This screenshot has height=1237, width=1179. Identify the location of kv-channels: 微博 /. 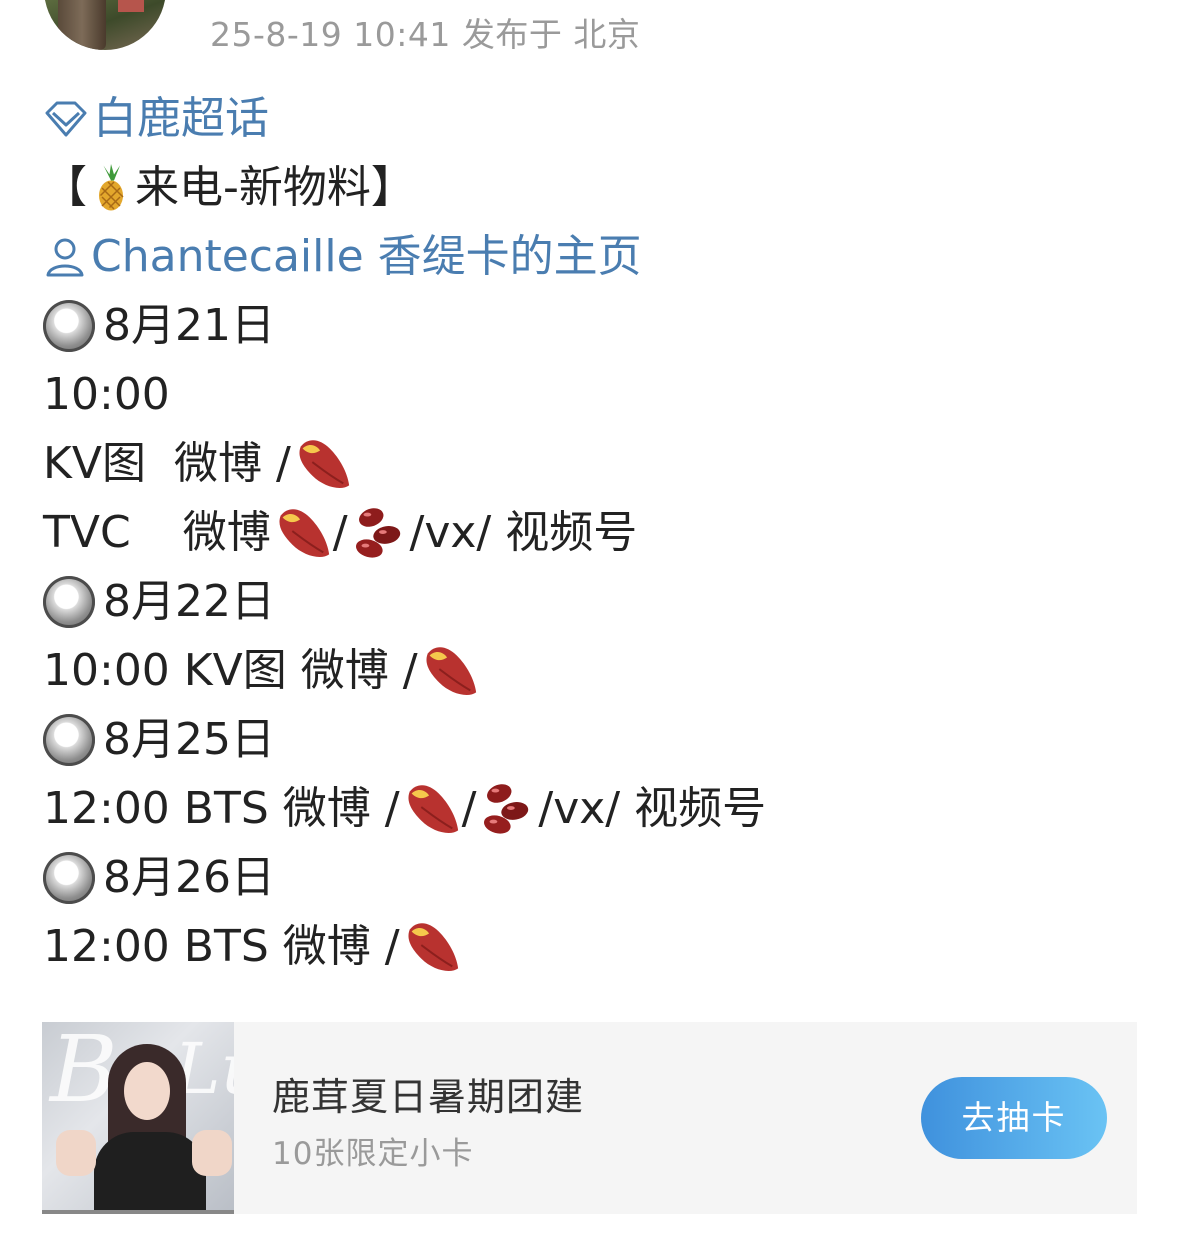
(232, 463).